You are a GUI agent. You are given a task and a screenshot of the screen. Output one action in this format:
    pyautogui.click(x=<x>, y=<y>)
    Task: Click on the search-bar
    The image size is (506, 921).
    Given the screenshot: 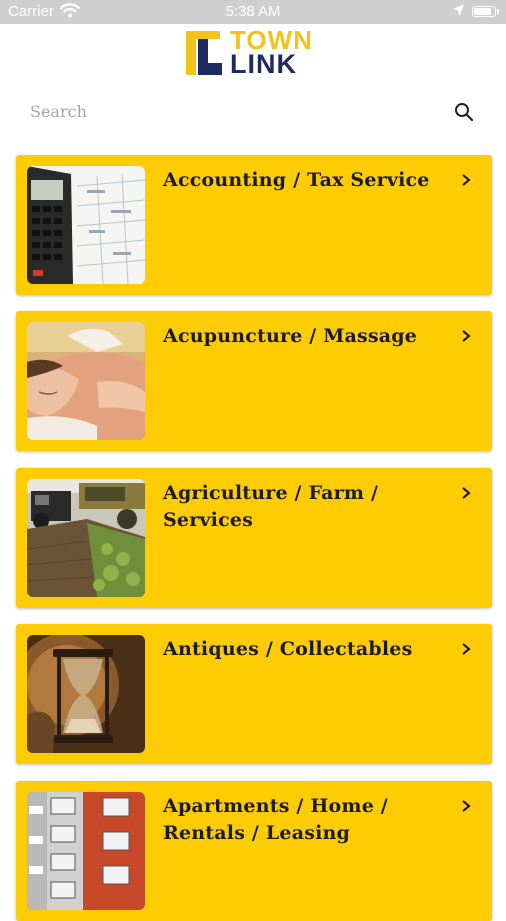 What is the action you would take?
    pyautogui.click(x=253, y=112)
    